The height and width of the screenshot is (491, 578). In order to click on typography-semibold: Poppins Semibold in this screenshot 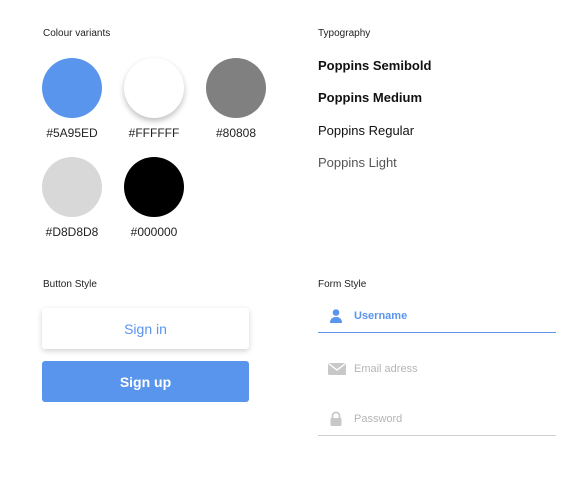, I will do `click(375, 65)`.